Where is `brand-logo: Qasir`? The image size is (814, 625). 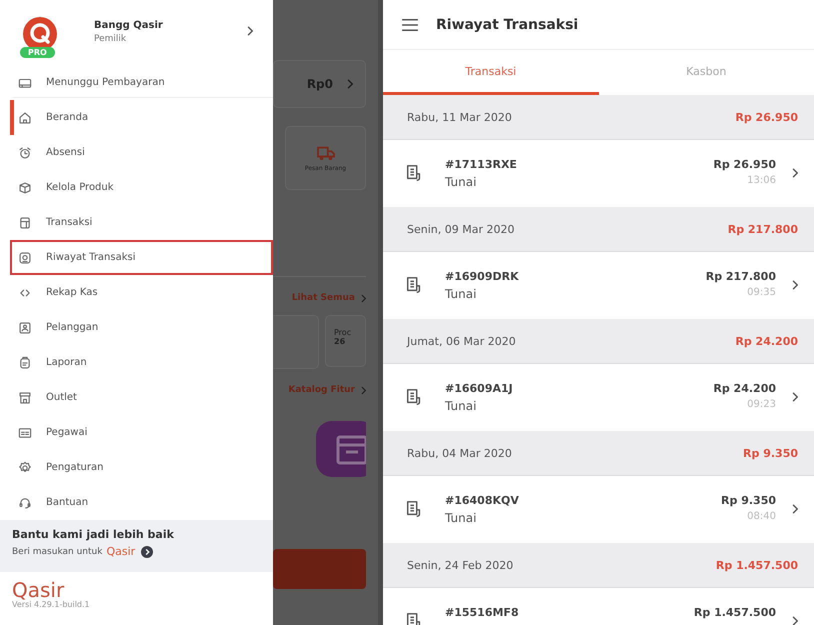 brand-logo: Qasir is located at coordinates (38, 590).